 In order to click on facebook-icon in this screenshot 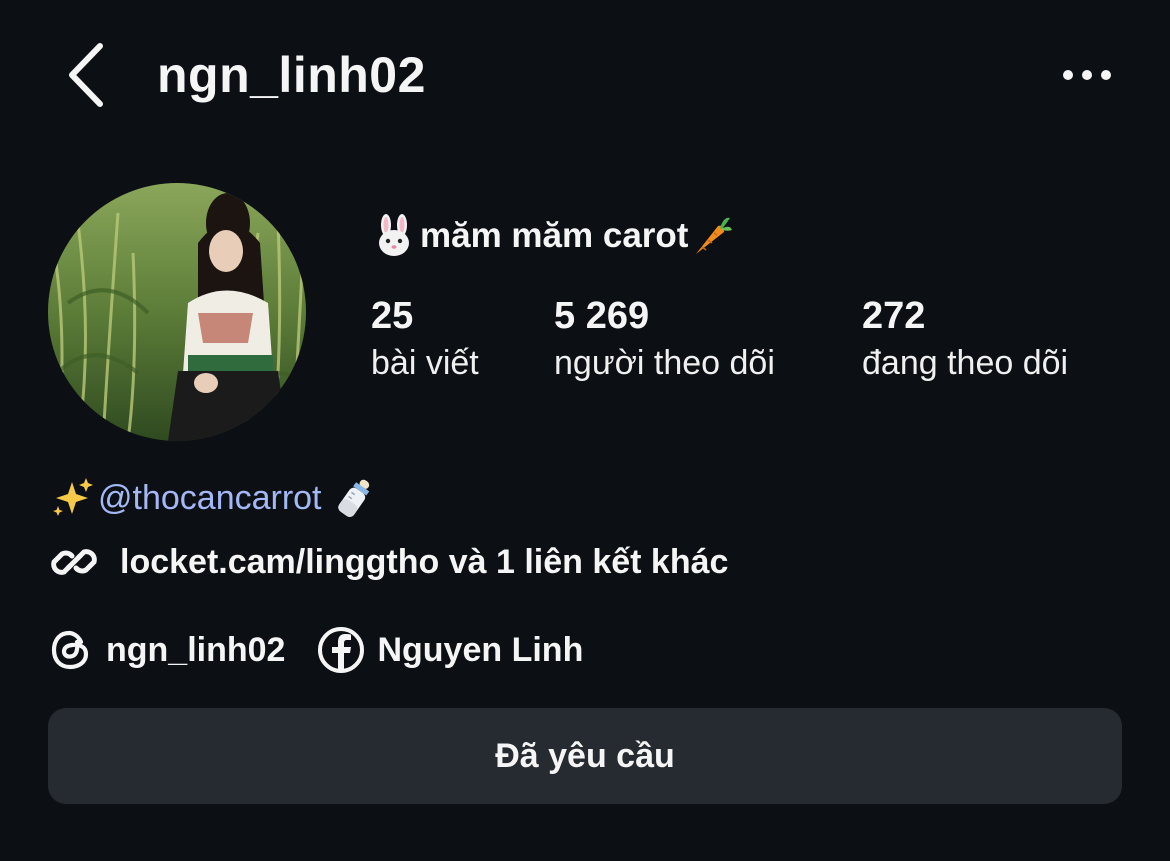, I will do `click(341, 650)`.